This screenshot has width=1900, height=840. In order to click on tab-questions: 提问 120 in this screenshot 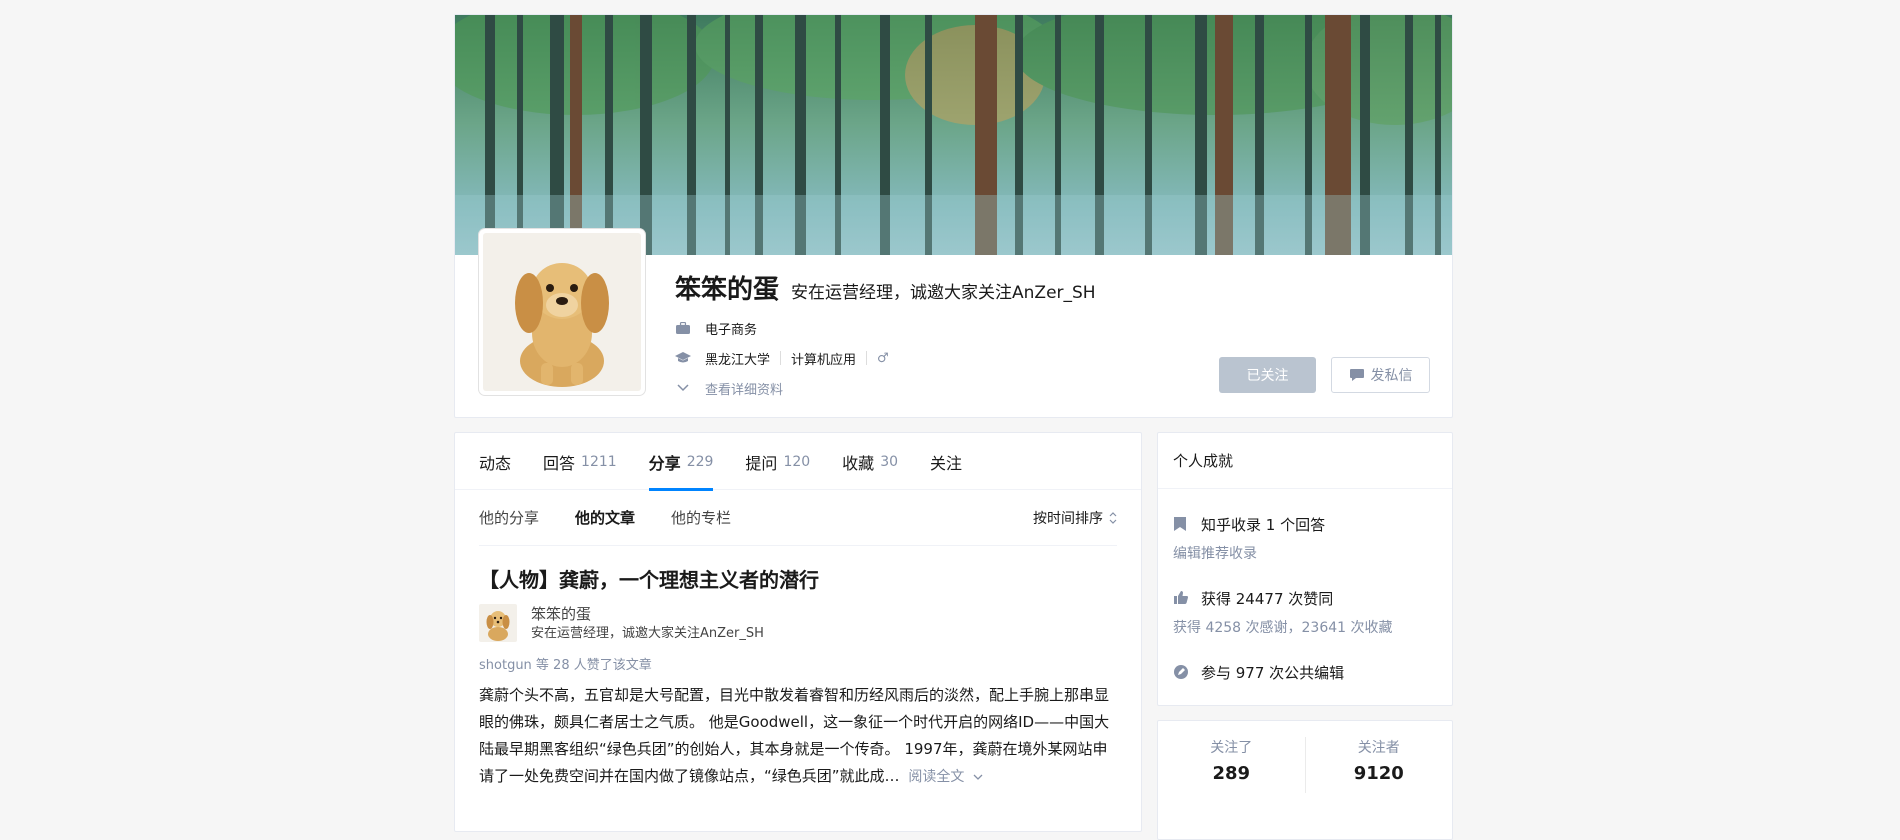, I will do `click(777, 461)`.